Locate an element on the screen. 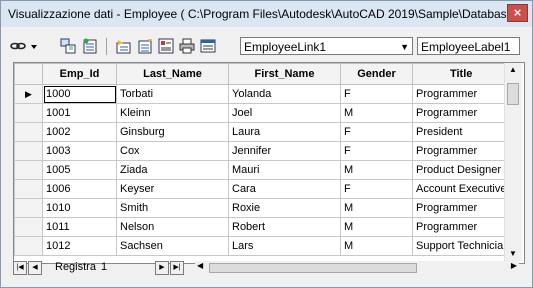 The height and width of the screenshot is (288, 533). table-cell: Sachsen is located at coordinates (172, 246).